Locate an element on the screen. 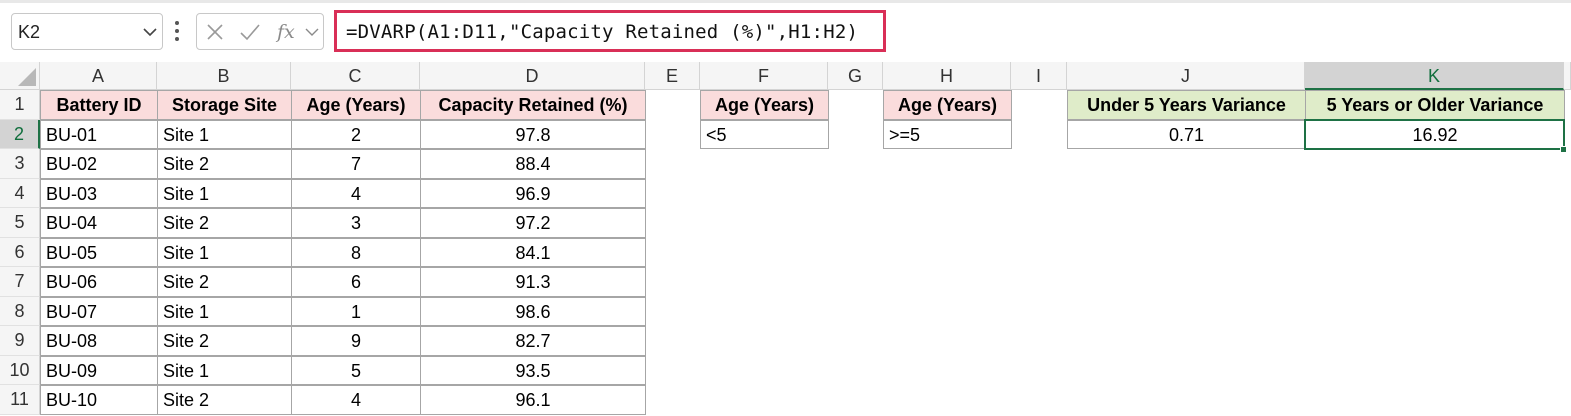 The image size is (1571, 416). row-header-11: 11 is located at coordinates (20, 400).